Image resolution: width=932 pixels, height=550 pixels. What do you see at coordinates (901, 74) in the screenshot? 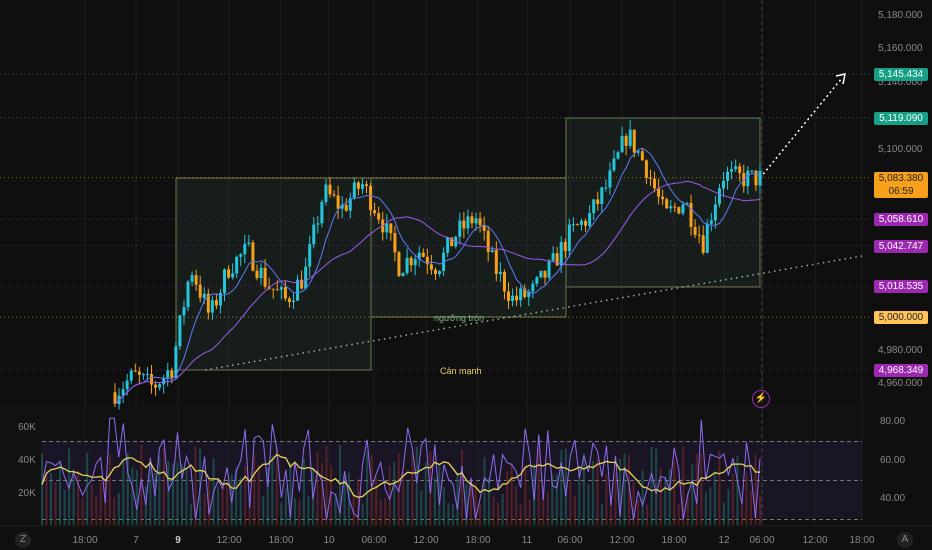
I see `price-label: 5,145.434` at bounding box center [901, 74].